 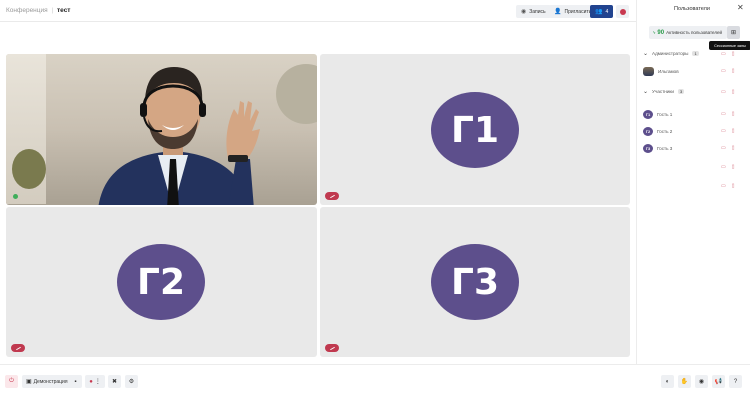 I want to click on user-avatar: Г3, so click(x=648, y=148).